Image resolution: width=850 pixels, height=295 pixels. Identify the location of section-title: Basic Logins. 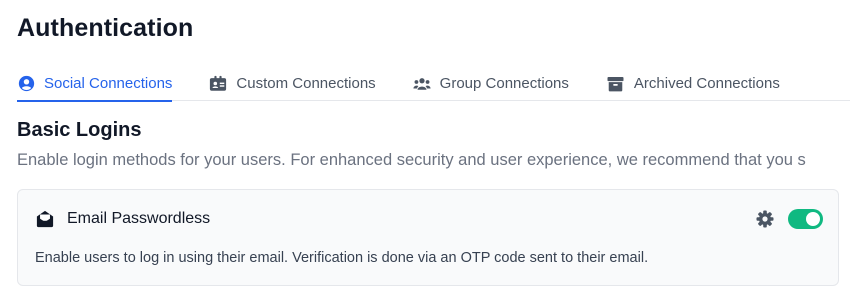
(79, 130).